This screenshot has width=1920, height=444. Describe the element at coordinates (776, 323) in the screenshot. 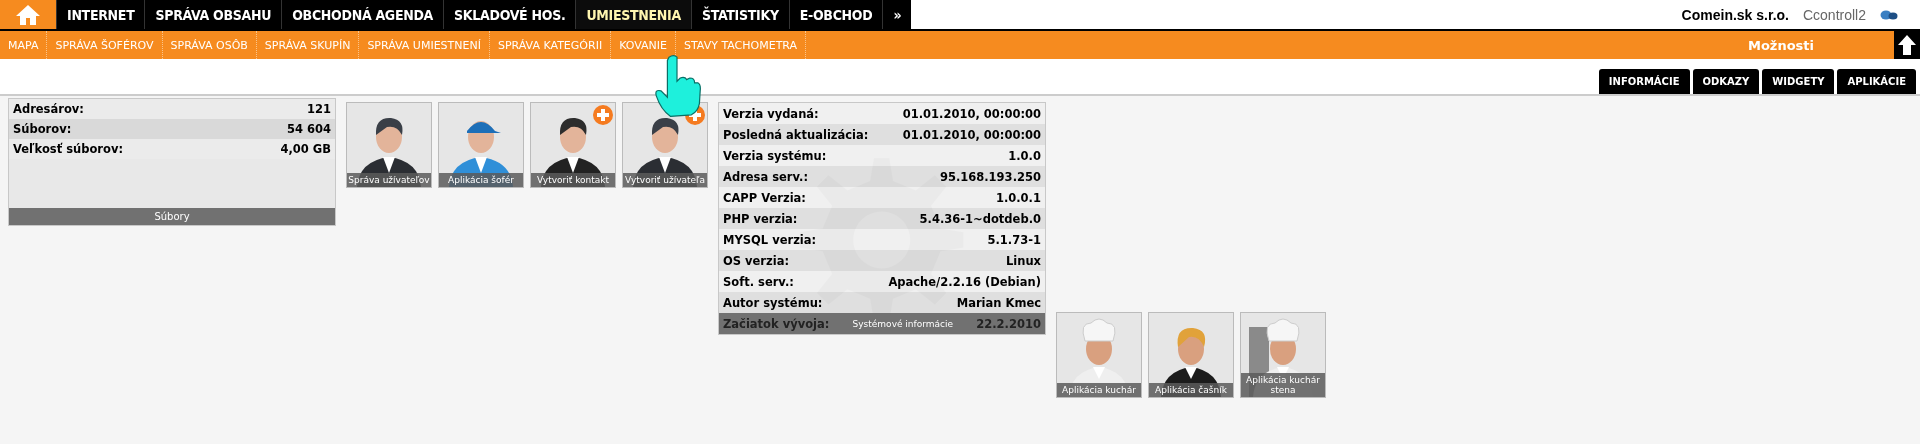

I see `row-label: Začiatok vývoja:` at that location.